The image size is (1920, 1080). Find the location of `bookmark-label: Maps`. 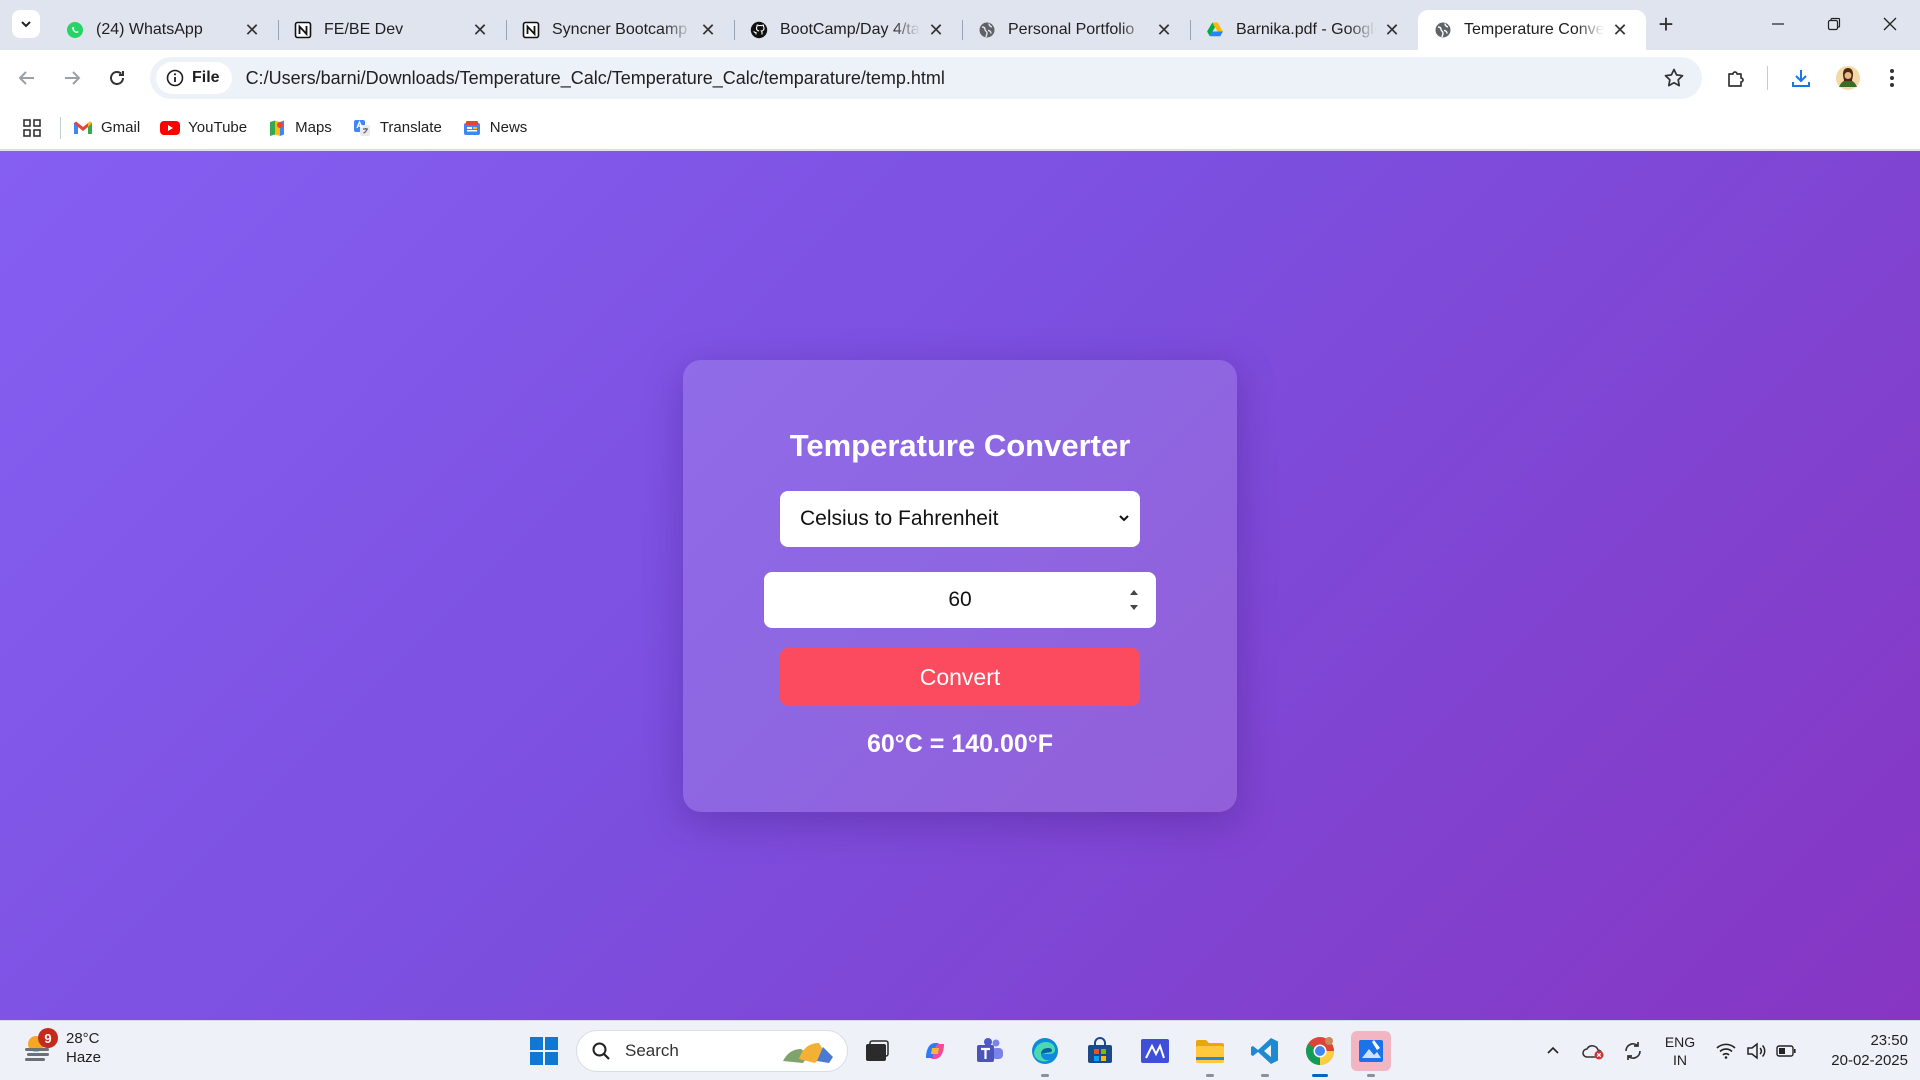

bookmark-label: Maps is located at coordinates (313, 127).